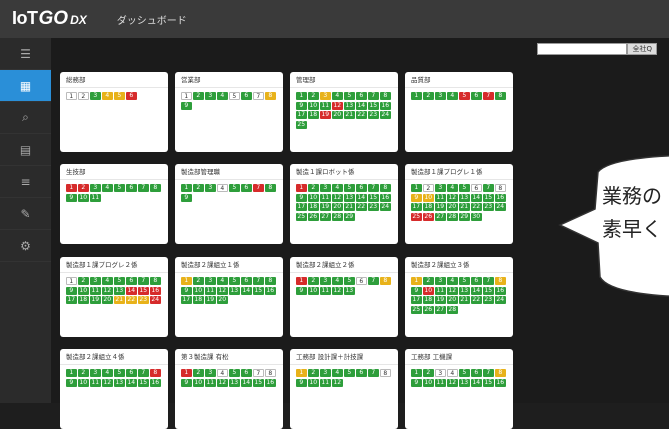  I want to click on status-cell: 26, so click(428, 216).